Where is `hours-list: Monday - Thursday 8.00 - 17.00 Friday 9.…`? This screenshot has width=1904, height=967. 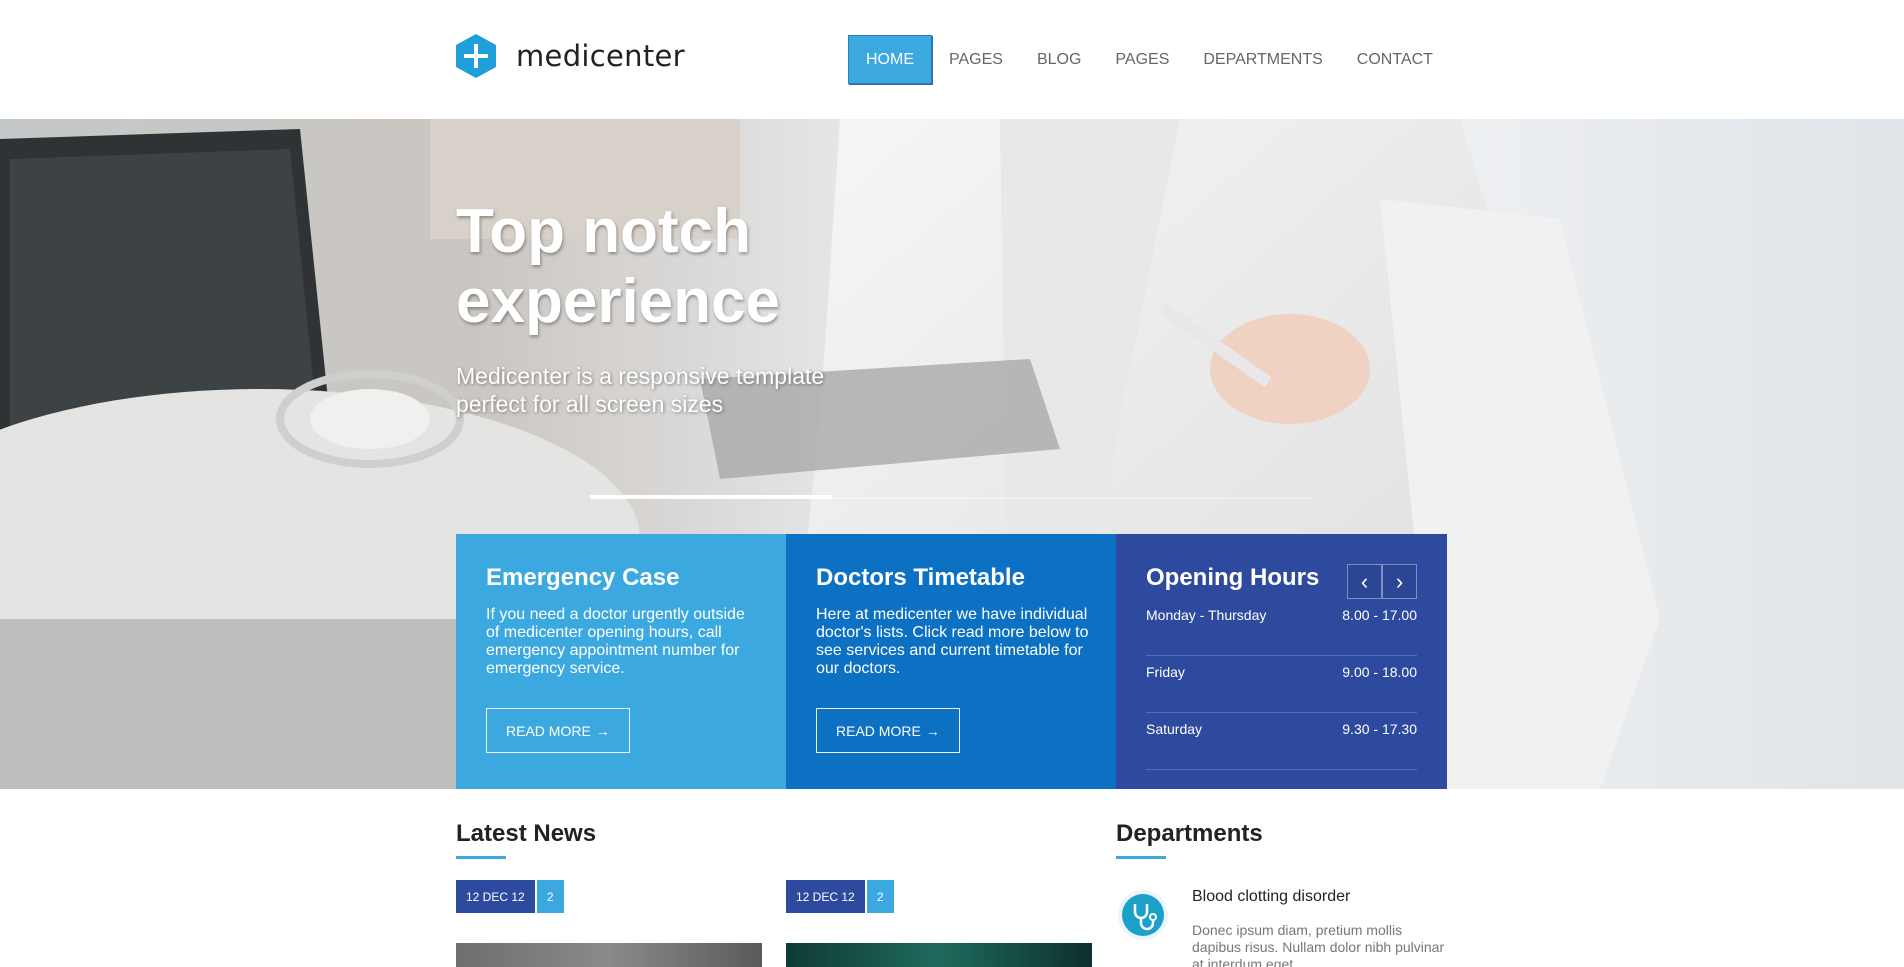 hours-list: Monday - Thursday 8.00 - 17.00 Friday 9.… is located at coordinates (1281, 688).